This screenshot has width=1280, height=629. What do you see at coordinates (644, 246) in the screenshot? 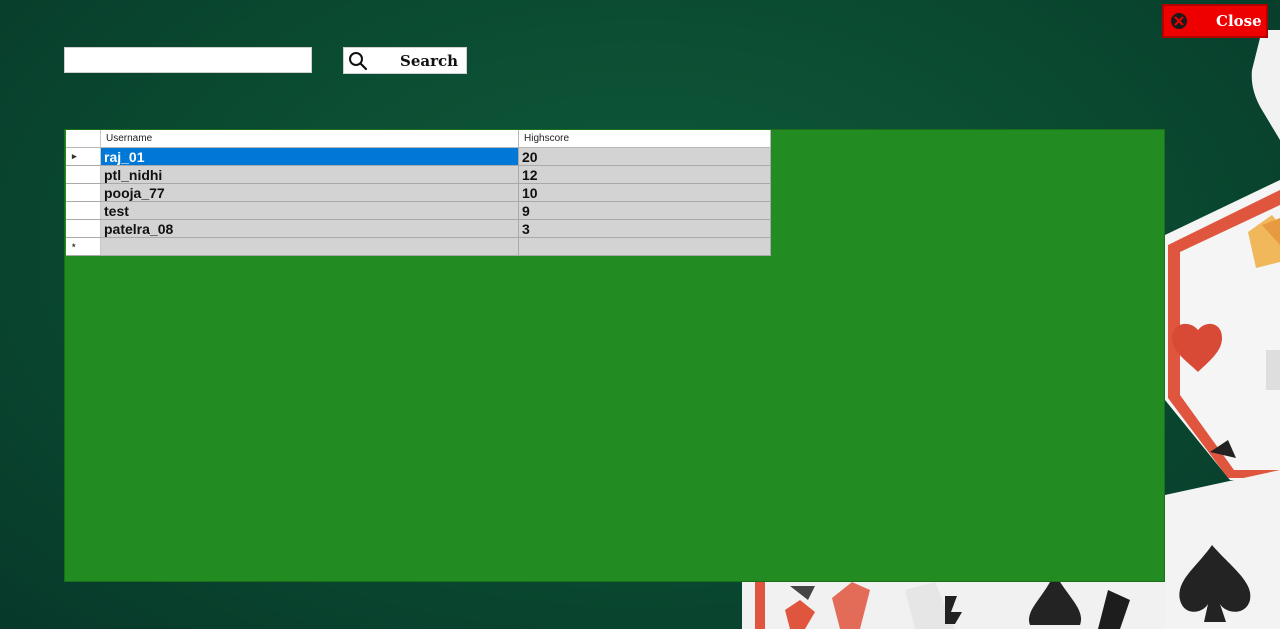
I see `cell-highscore` at bounding box center [644, 246].